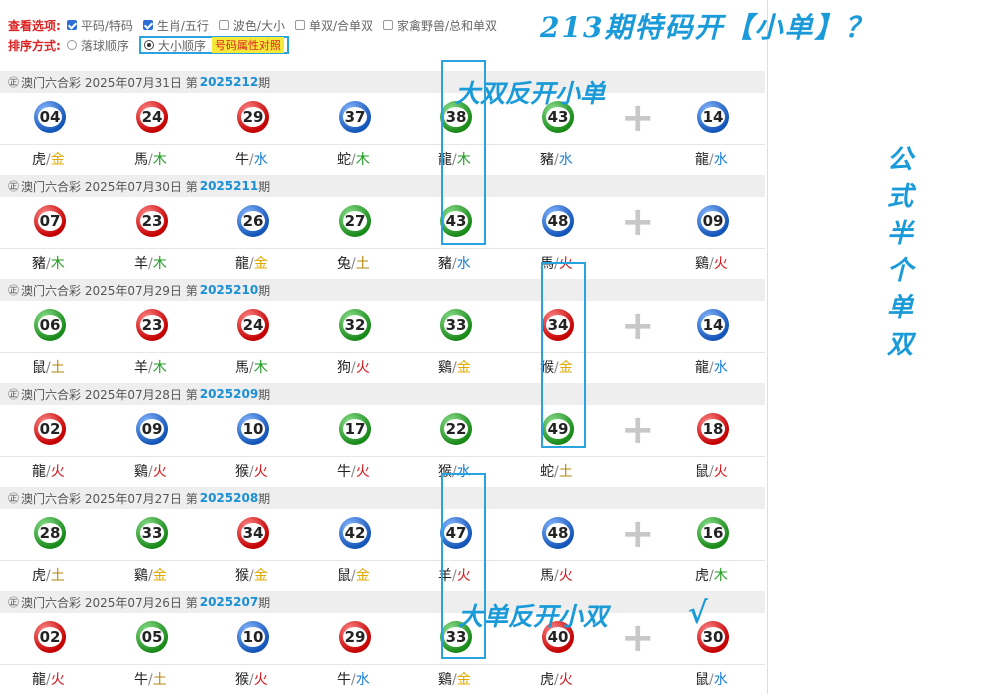 This screenshot has width=1005, height=694. I want to click on zodiac-element-label: 鼠/金, so click(353, 576).